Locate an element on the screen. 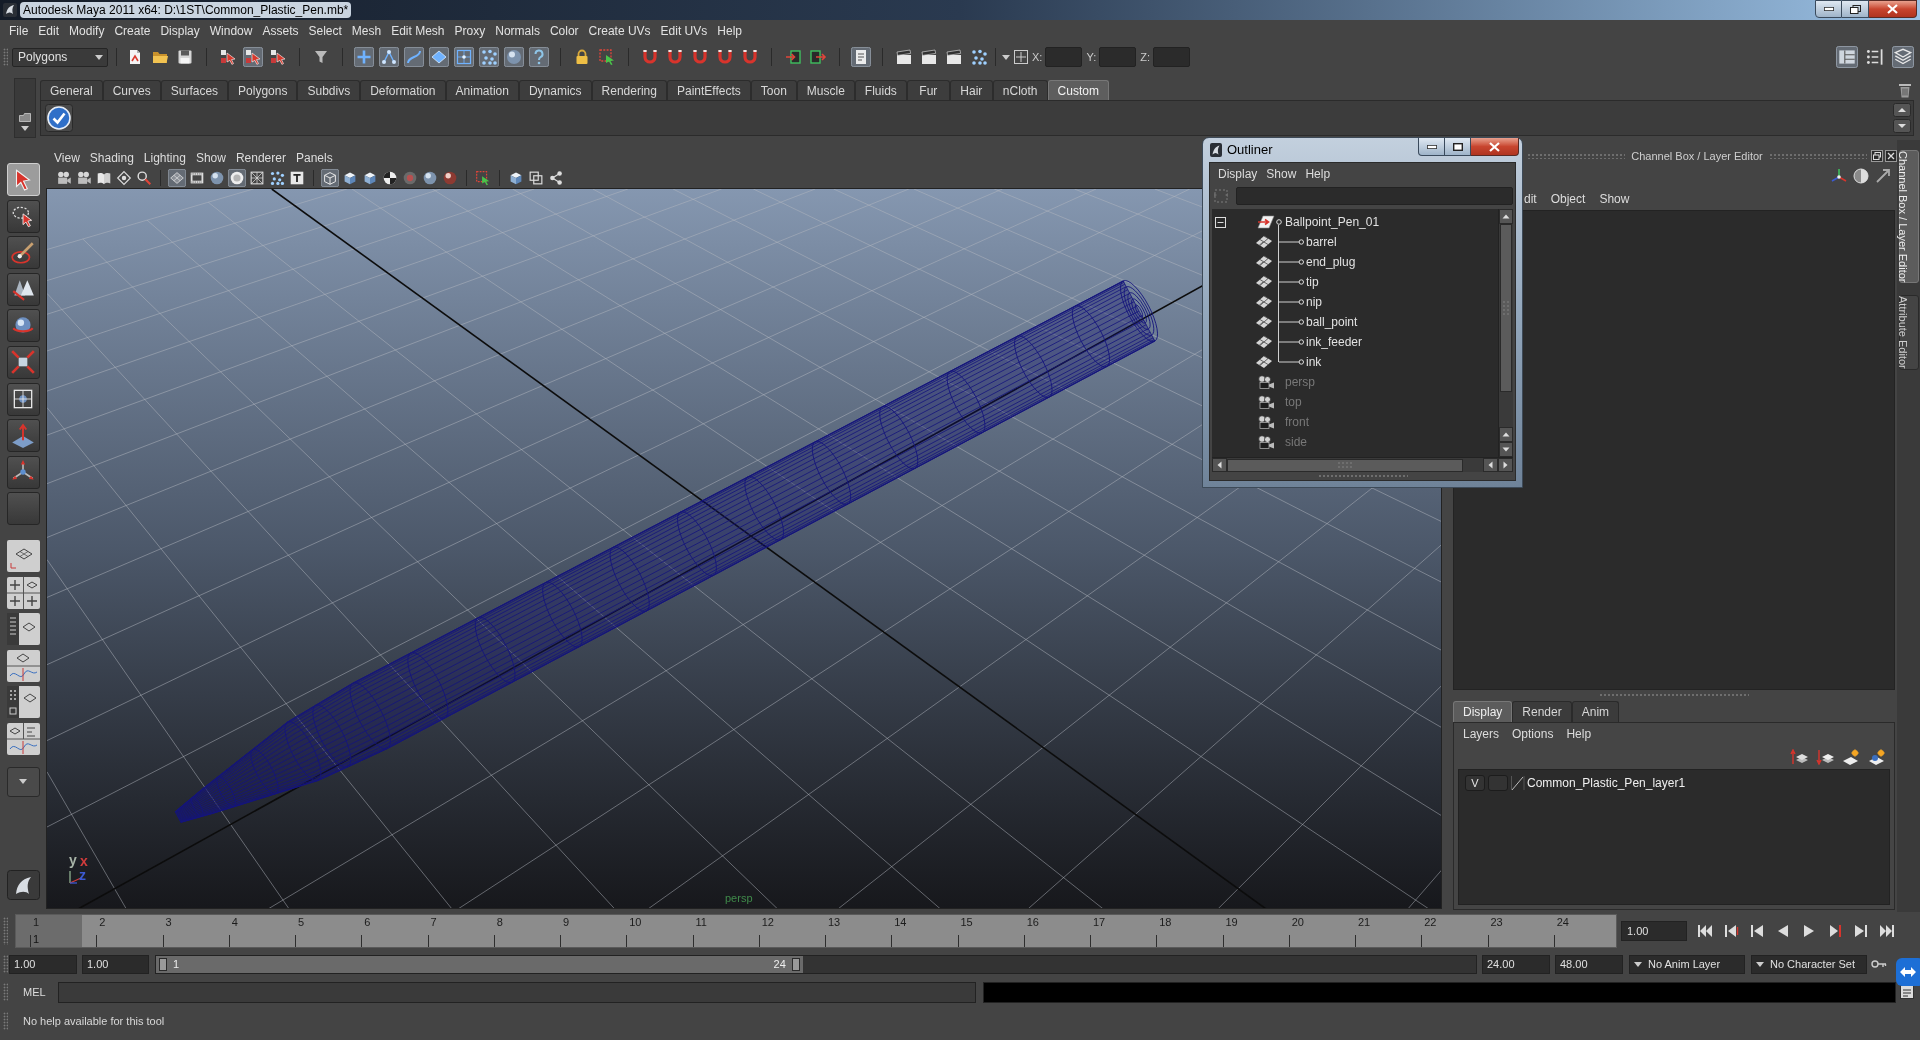  menu-item: Mesh is located at coordinates (366, 31).